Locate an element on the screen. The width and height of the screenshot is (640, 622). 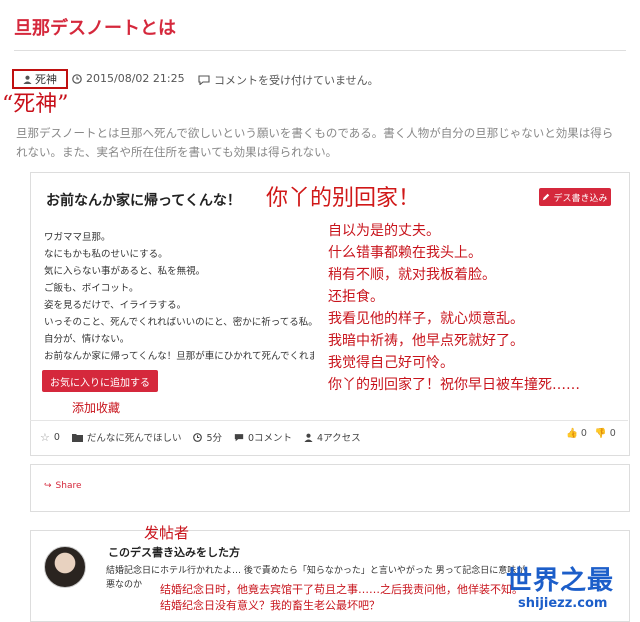
thumbs-down-icon: 👎 is located at coordinates (600, 433).